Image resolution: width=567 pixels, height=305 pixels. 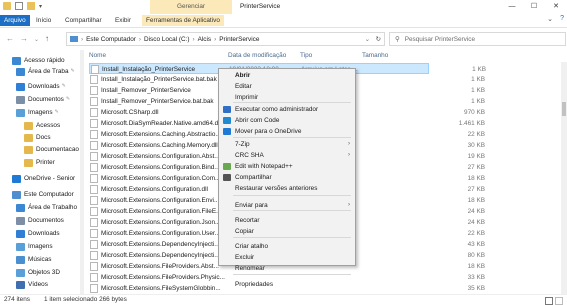 I want to click on sidebar-item: Printer, so click(x=39, y=162).